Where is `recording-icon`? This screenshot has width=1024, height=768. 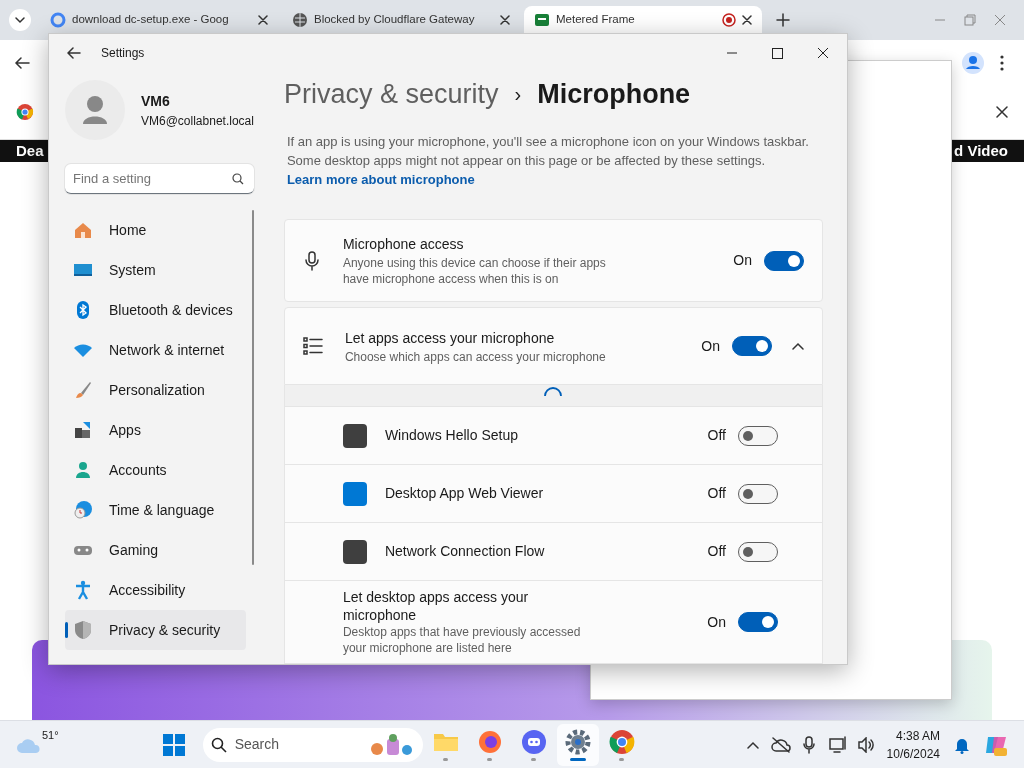
recording-icon is located at coordinates (729, 19).